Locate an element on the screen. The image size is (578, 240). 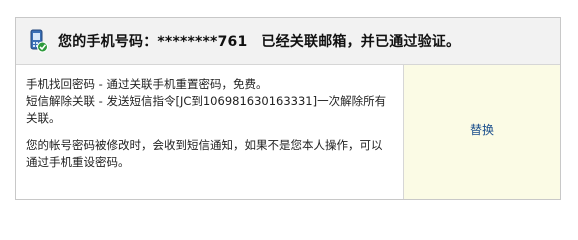
masked-phone-number: ********761 is located at coordinates (202, 42).